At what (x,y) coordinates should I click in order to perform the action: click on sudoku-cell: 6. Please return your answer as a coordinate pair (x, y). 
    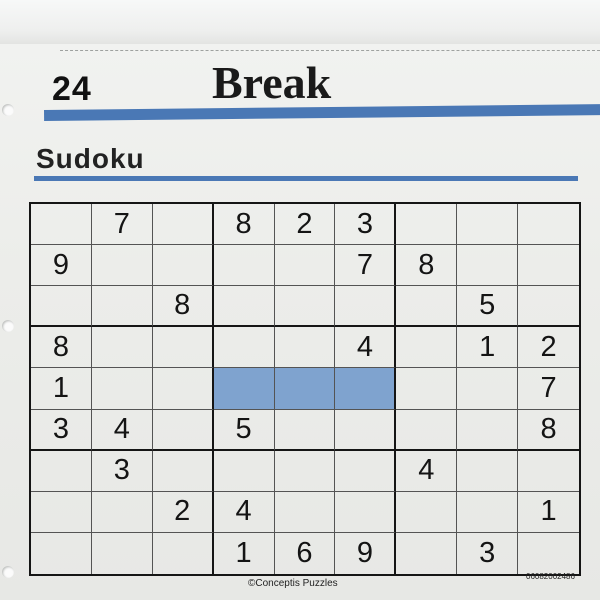
    Looking at the image, I should click on (305, 553).